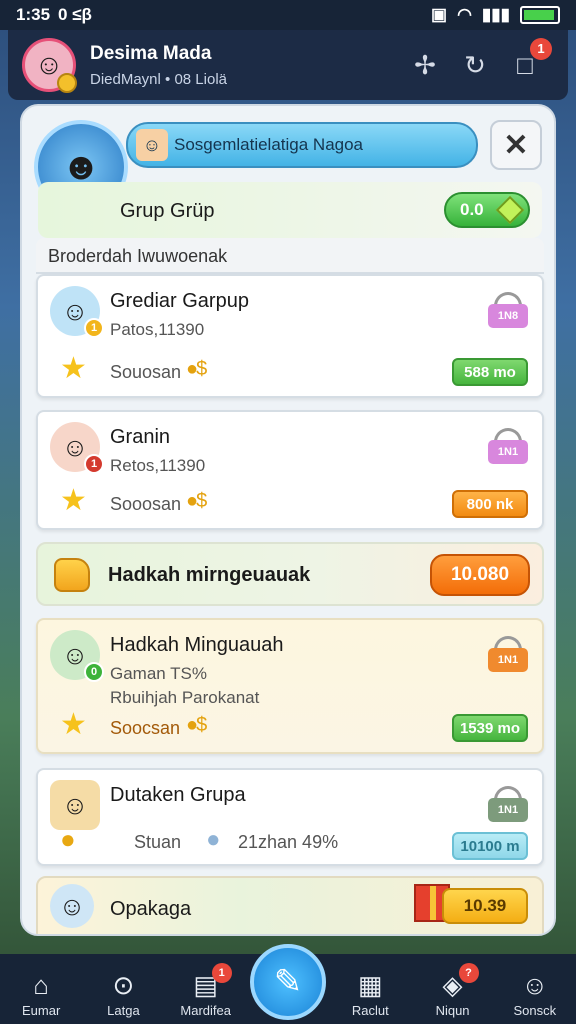 The image size is (576, 1024). Describe the element at coordinates (495, 14) in the screenshot. I see `signal-icon: ▮▮▮` at that location.